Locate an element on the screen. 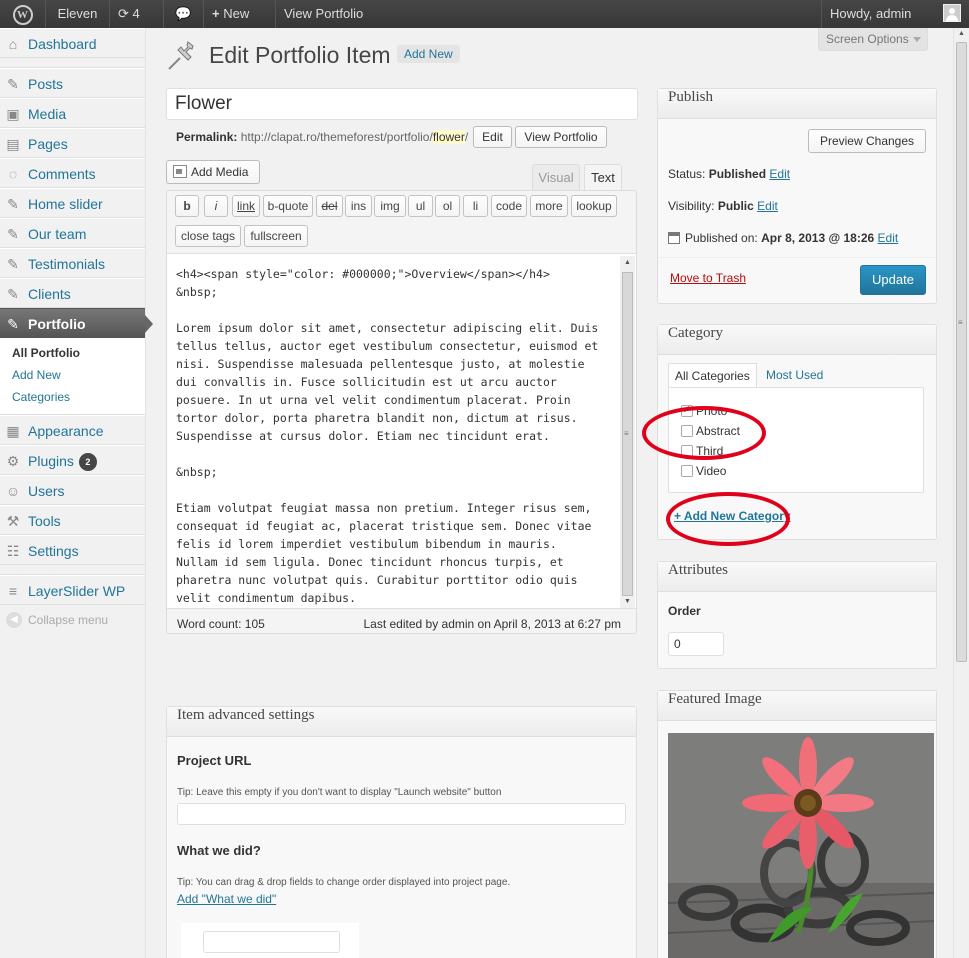 This screenshot has height=958, width=969. menu-comments: ◌ Comments is located at coordinates (72, 173).